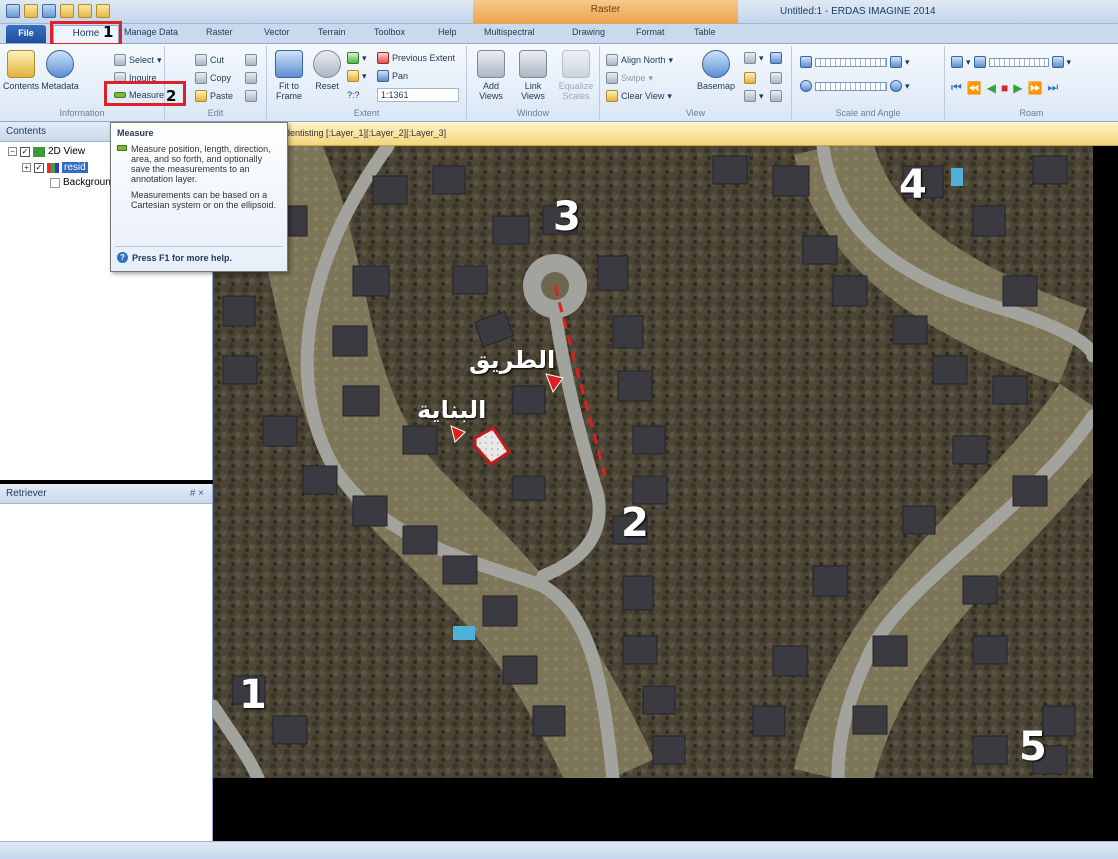 This screenshot has height=859, width=1118. Describe the element at coordinates (1004, 88) in the screenshot. I see `stop-icon: ■` at that location.